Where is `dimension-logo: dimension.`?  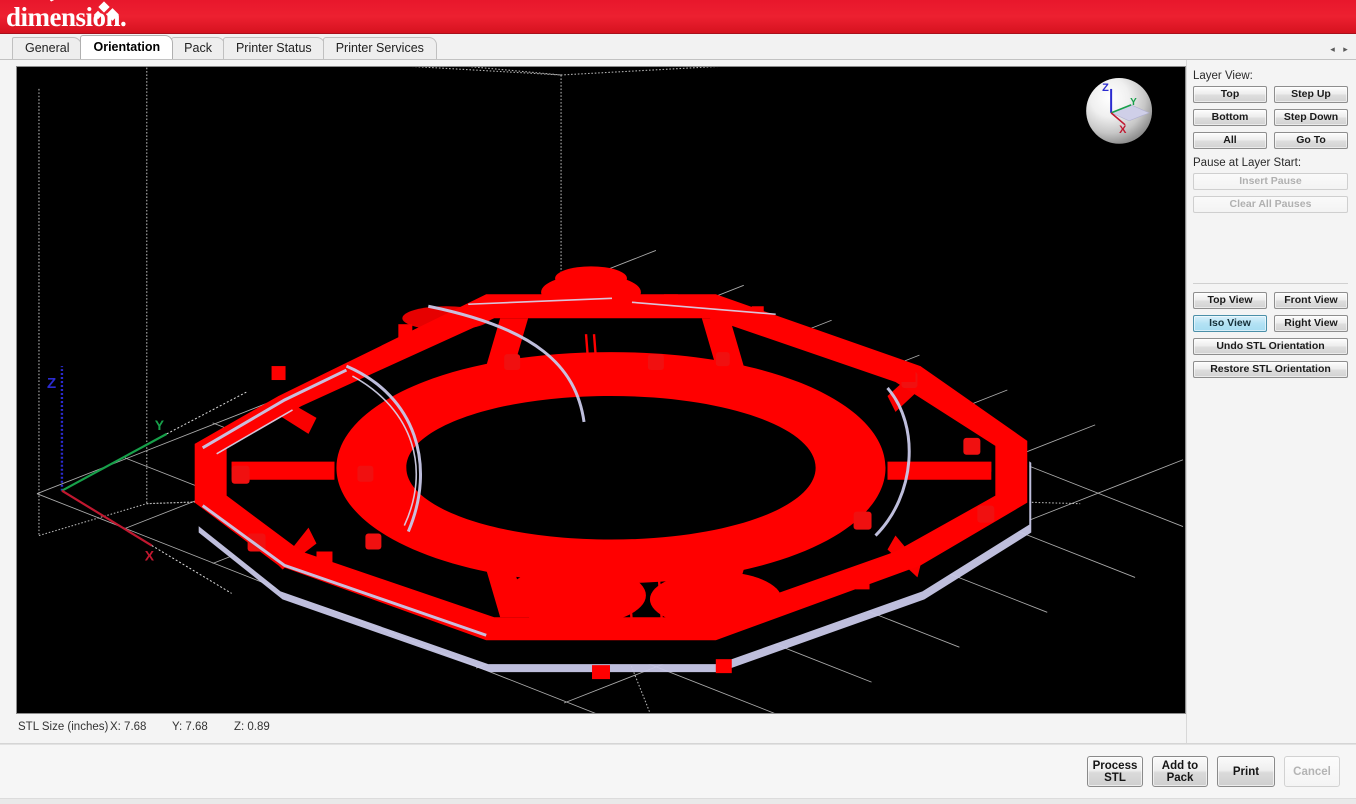 dimension-logo: dimension. is located at coordinates (79, 16).